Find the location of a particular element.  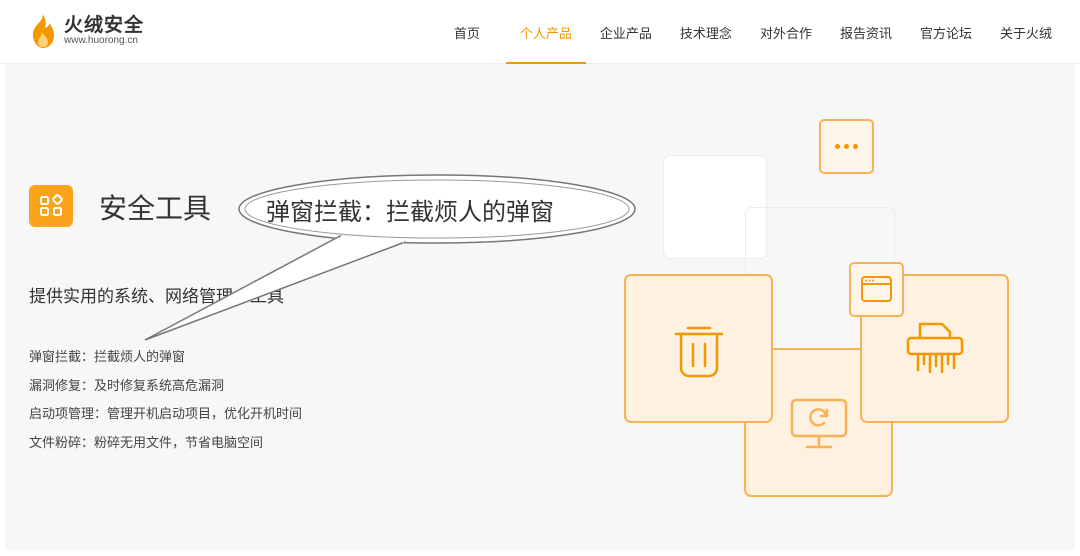

browser-window-card is located at coordinates (876, 289).